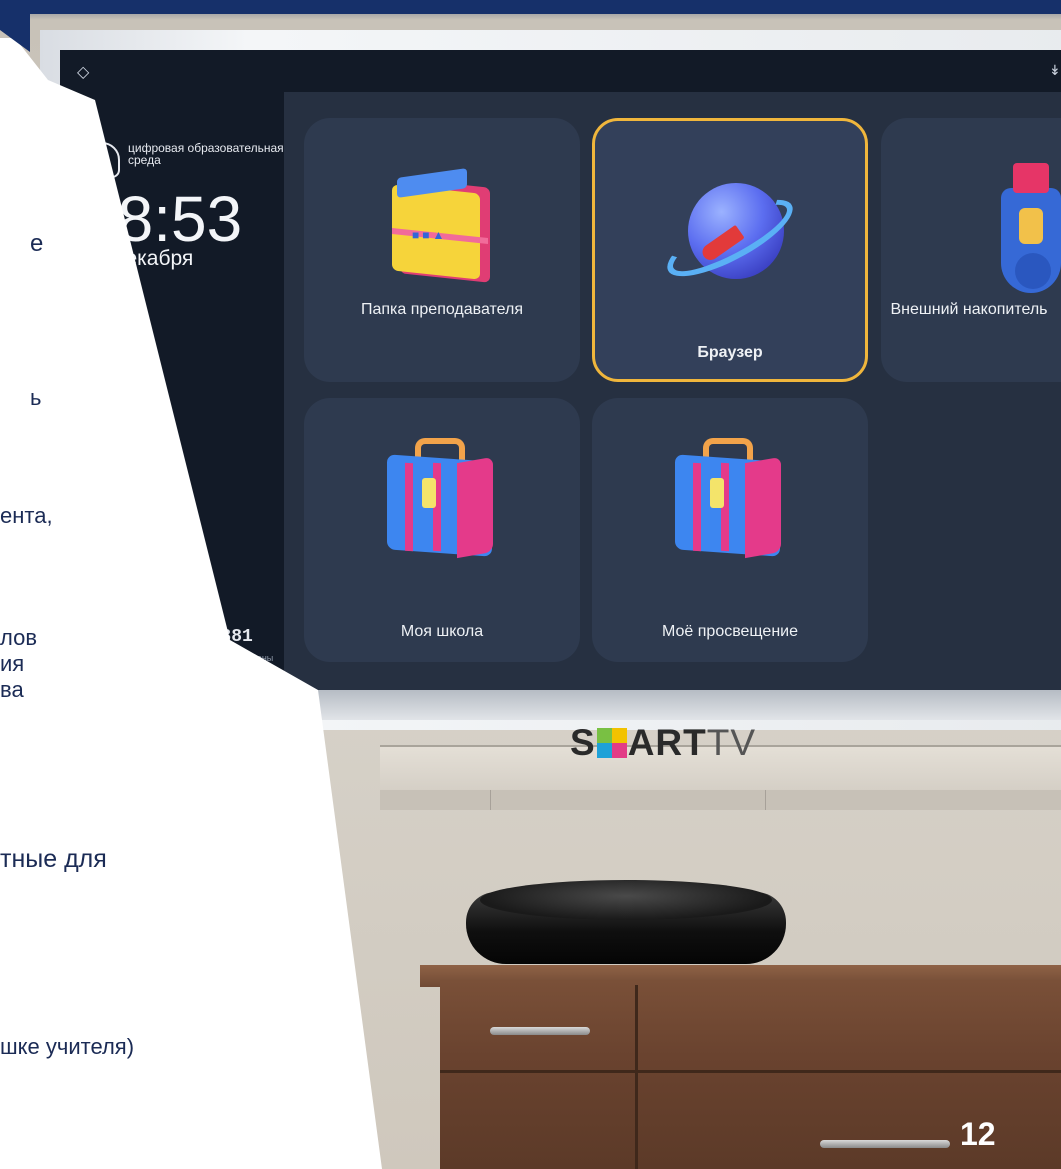 This screenshot has height=1169, width=1061. What do you see at coordinates (583, 742) in the screenshot?
I see `smart-tv-logo-s: S` at bounding box center [583, 742].